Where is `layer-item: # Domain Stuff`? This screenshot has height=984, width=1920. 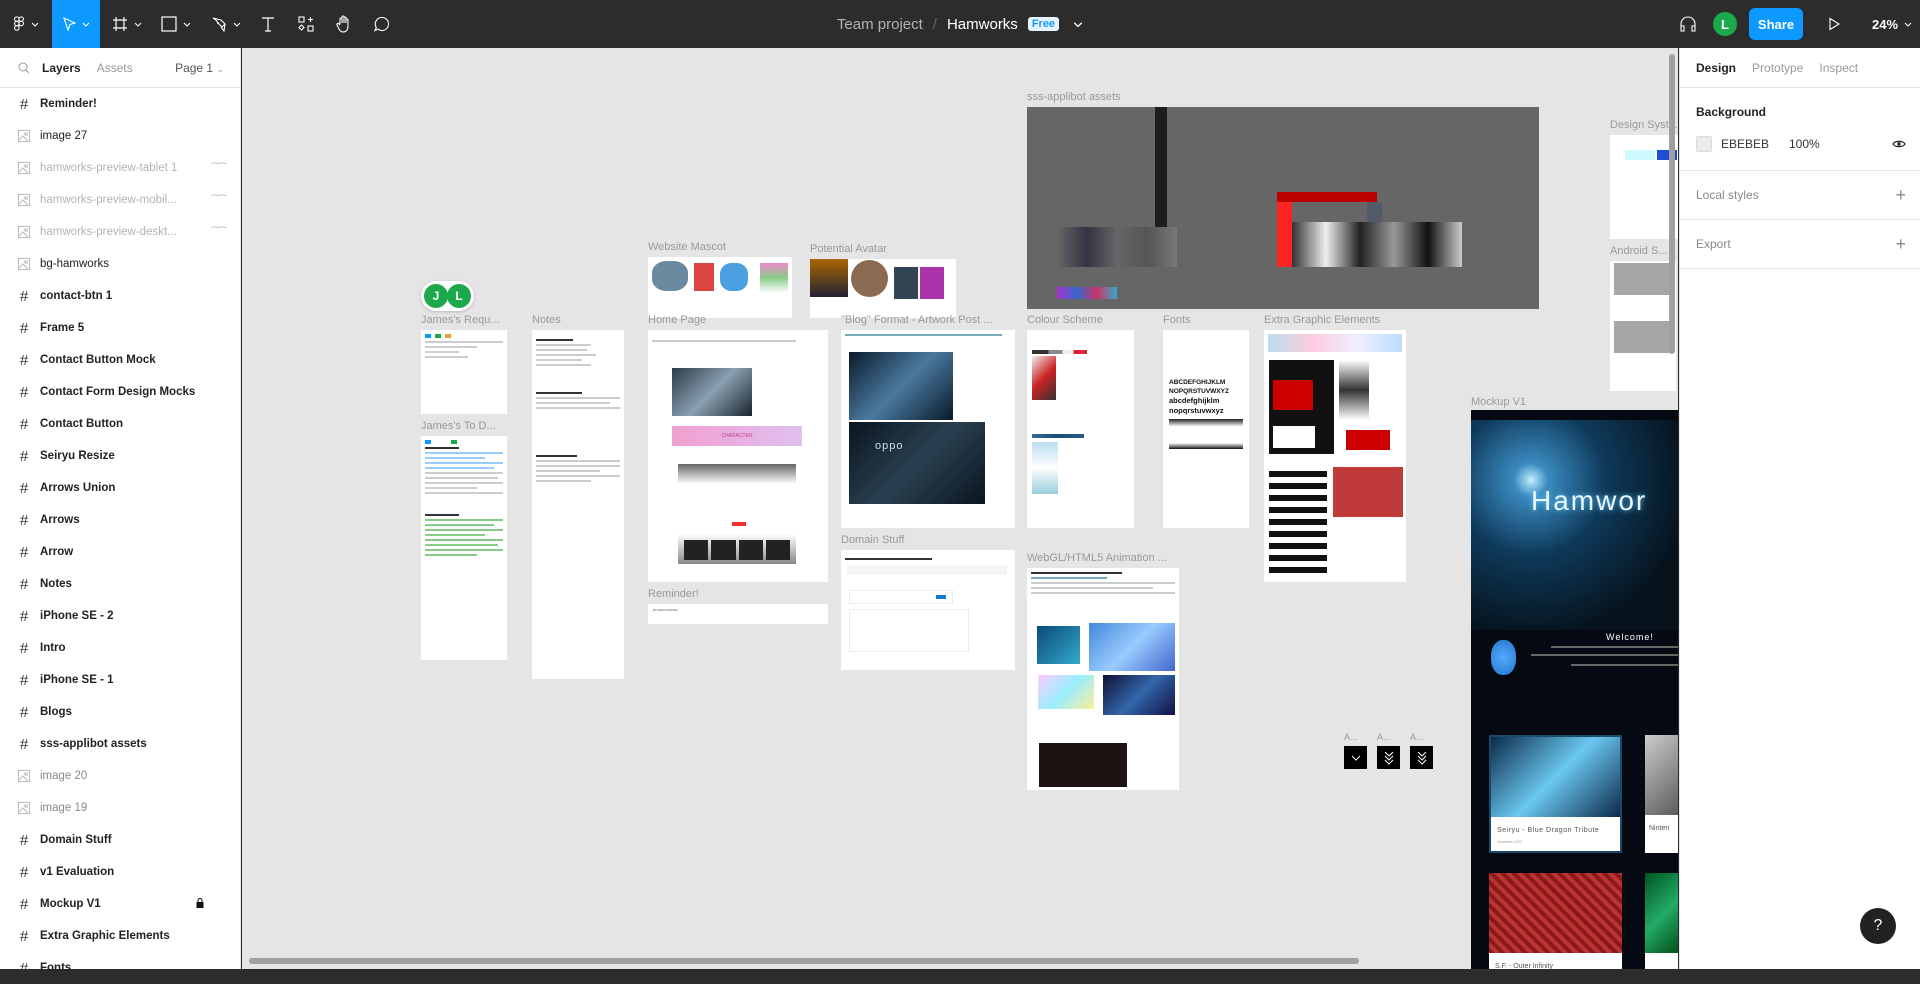
layer-item: # Domain Stuff is located at coordinates (120, 840).